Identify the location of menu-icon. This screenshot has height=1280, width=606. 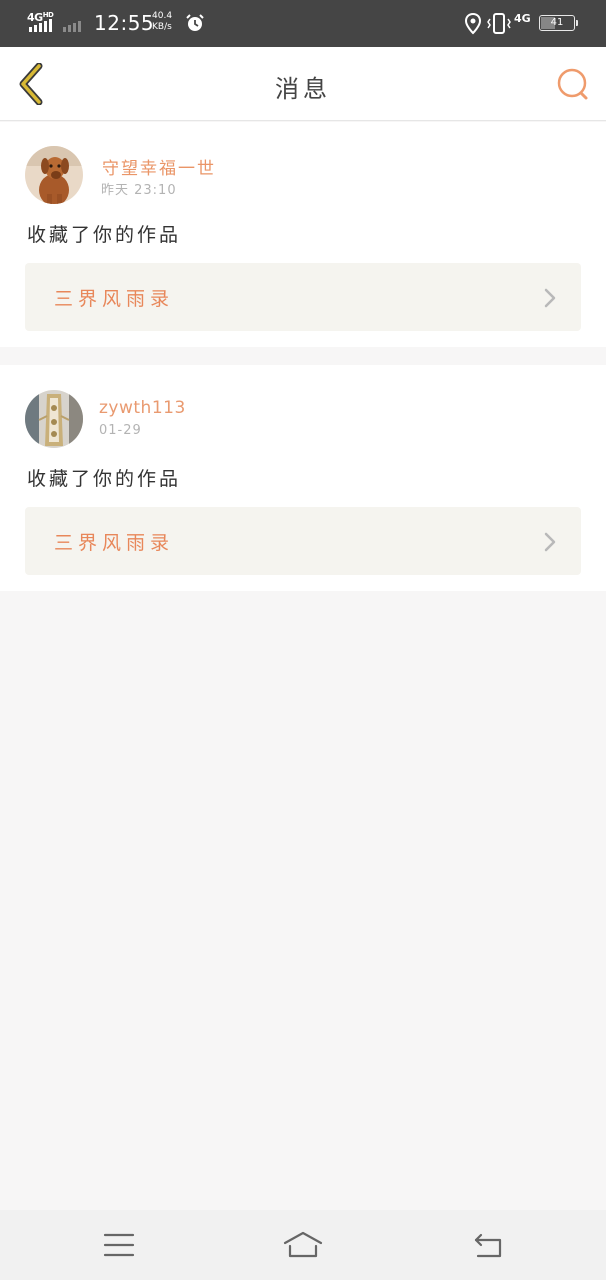
(119, 1245).